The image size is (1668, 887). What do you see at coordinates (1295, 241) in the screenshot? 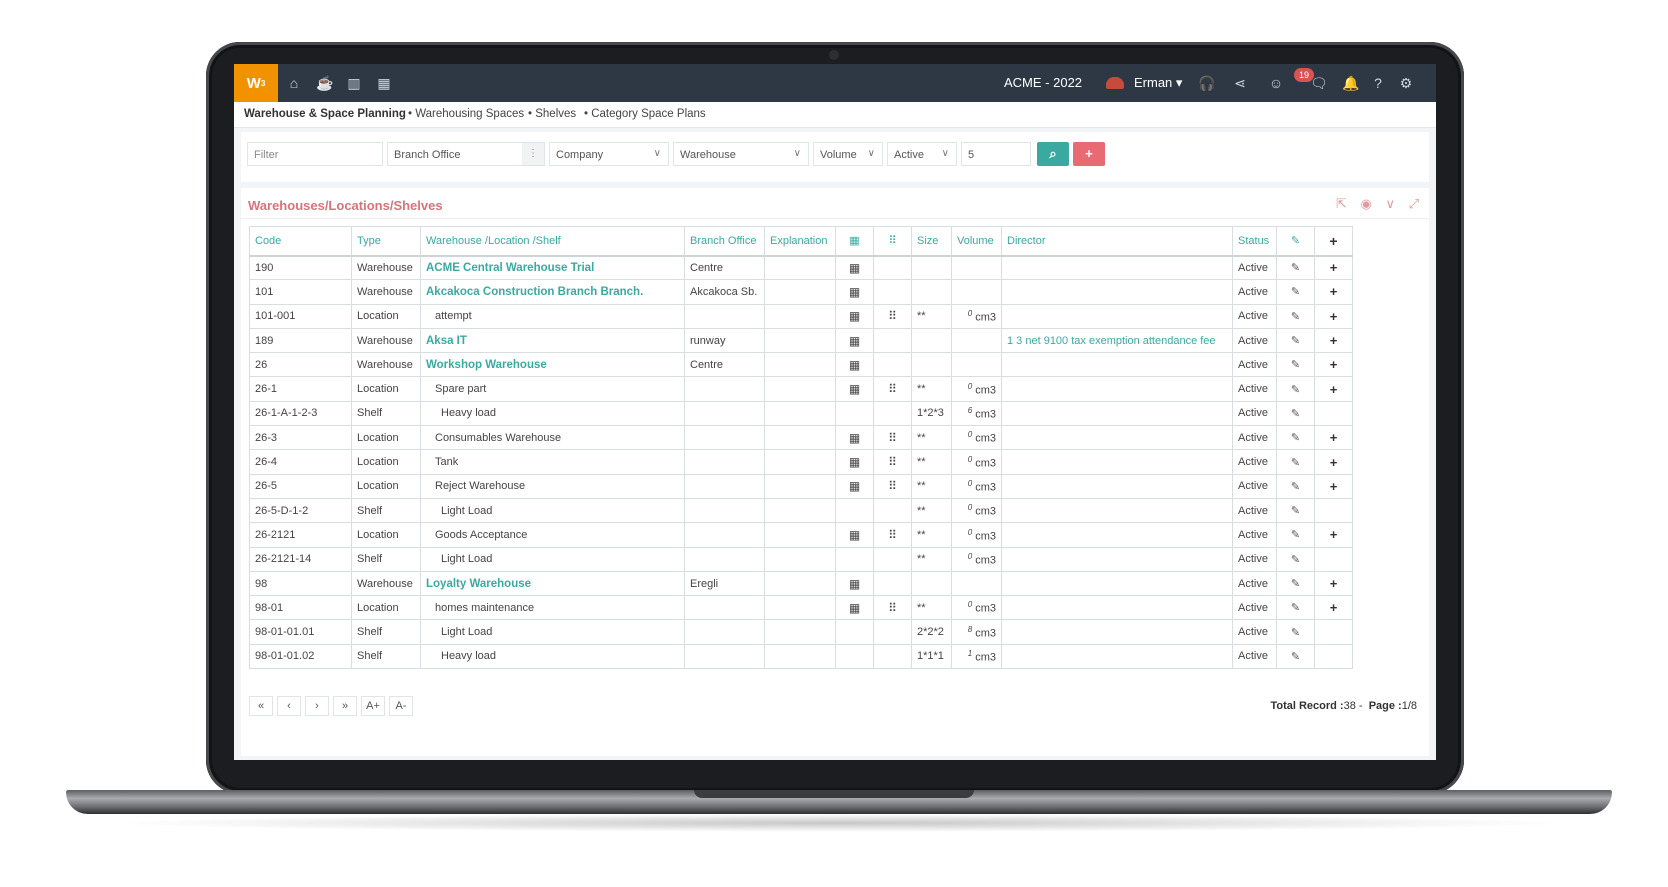
I see `header-edit: ✎` at bounding box center [1295, 241].